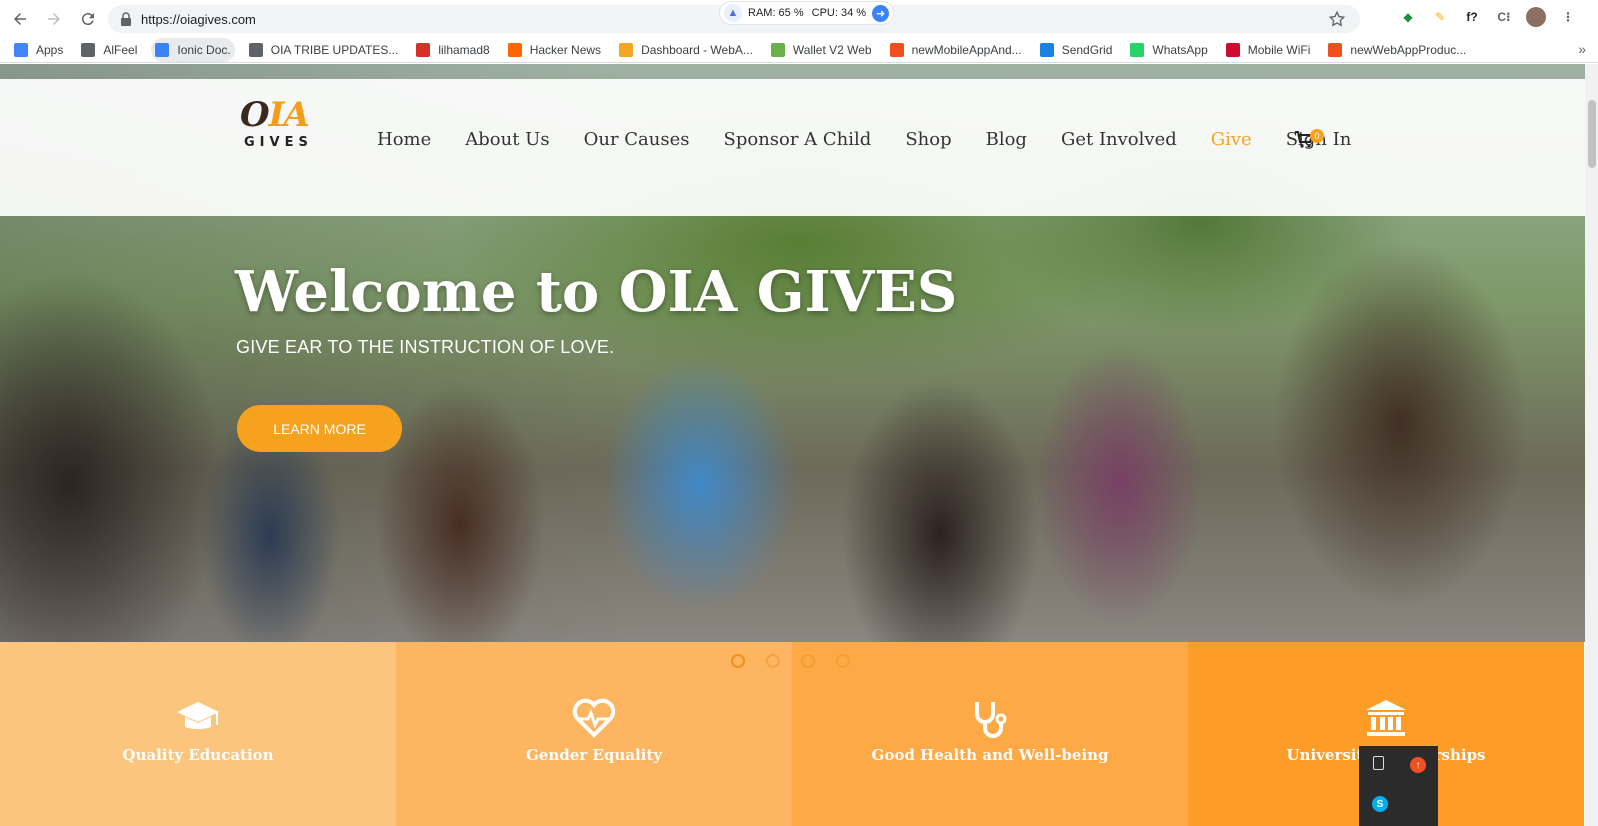 The width and height of the screenshot is (1598, 826). I want to click on logo-figure-icon: O, so click(255, 115).